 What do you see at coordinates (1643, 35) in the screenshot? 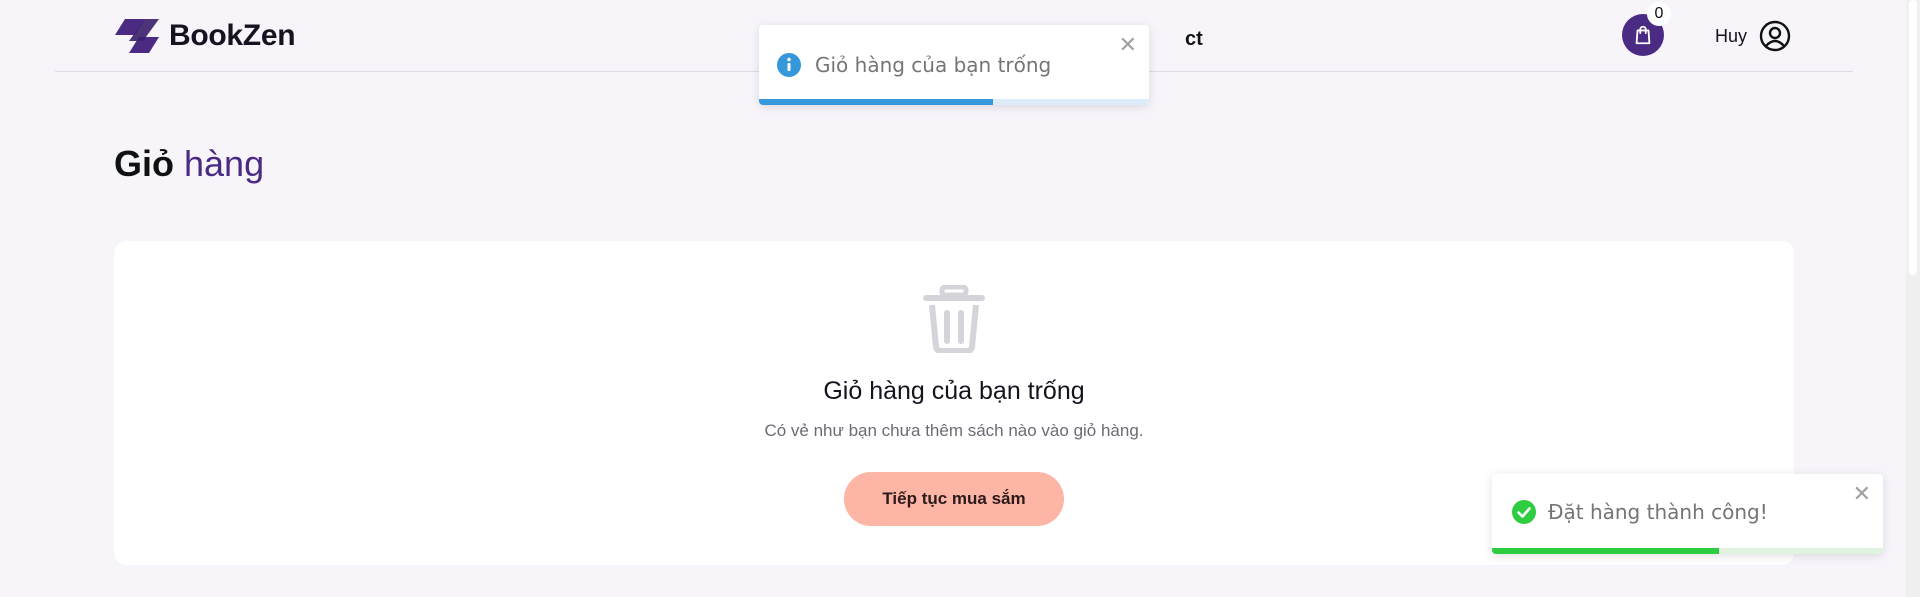
I see `shopping-bag-icon` at bounding box center [1643, 35].